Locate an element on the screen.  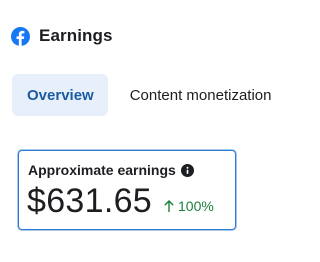
tab-overview: Overview is located at coordinates (60, 95).